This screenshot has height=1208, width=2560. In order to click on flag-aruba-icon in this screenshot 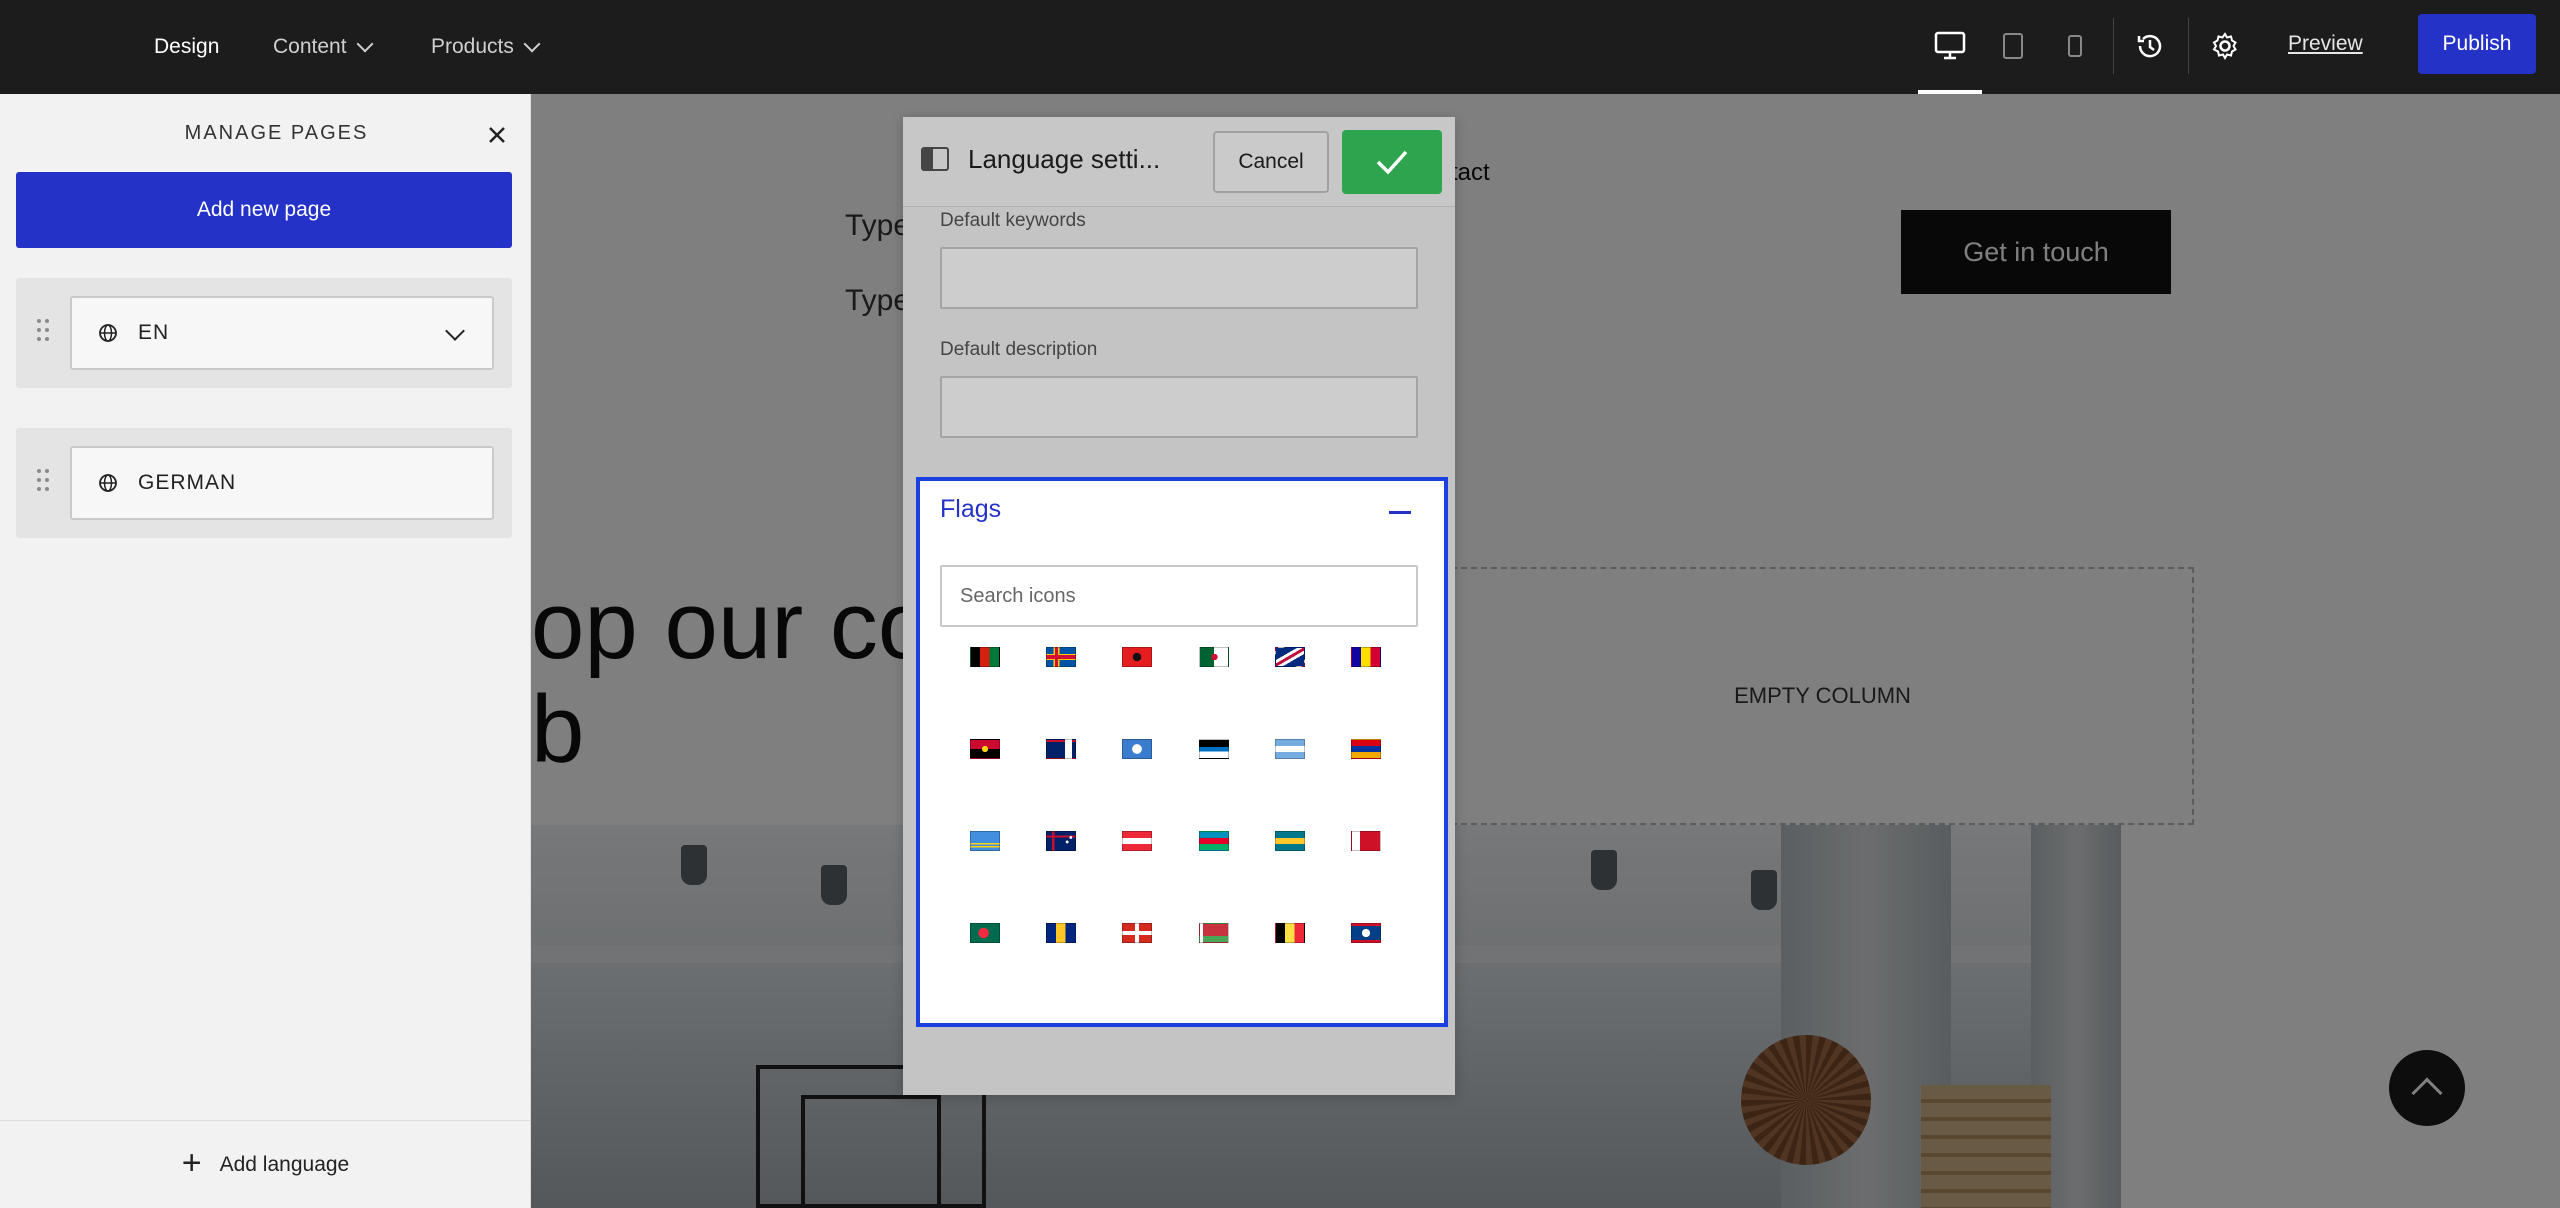, I will do `click(985, 841)`.